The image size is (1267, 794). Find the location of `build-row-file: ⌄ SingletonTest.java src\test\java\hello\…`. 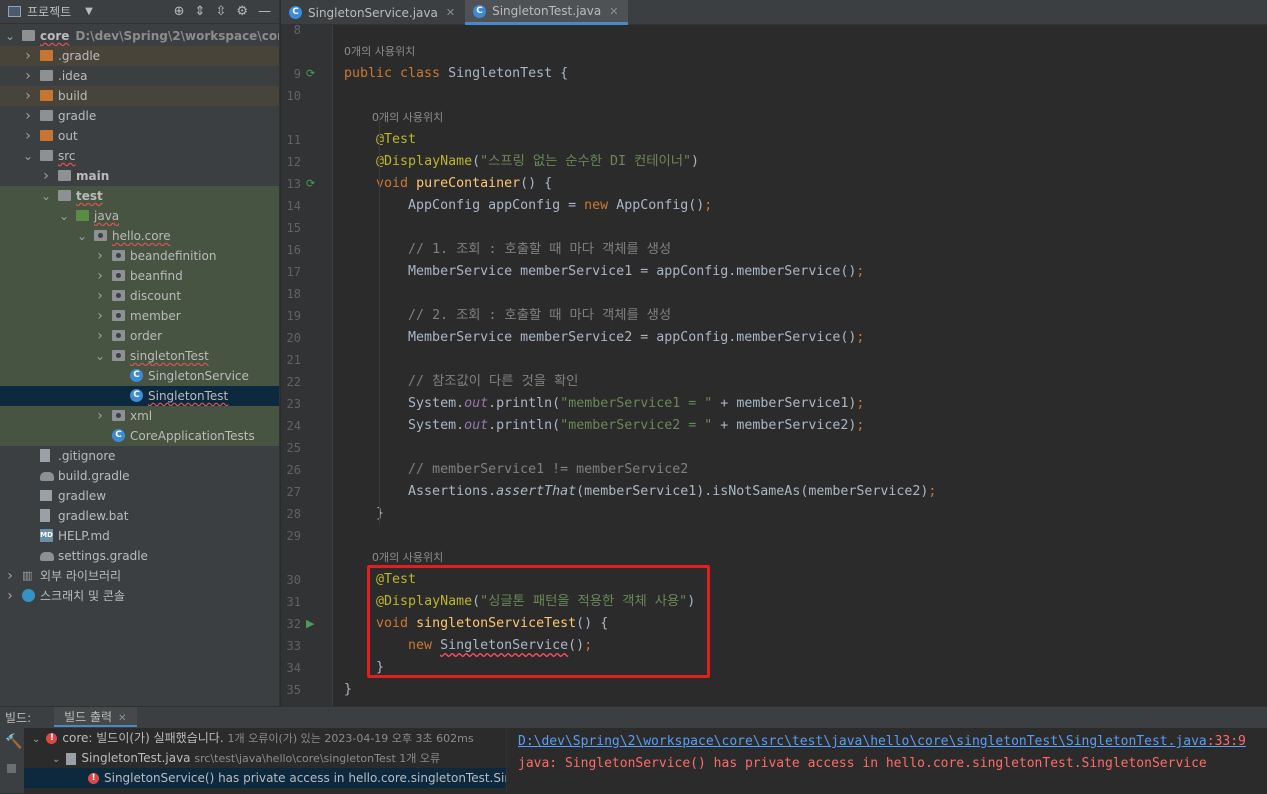

build-row-file: ⌄ SingletonTest.java src\test\java\hello\… is located at coordinates (265, 758).